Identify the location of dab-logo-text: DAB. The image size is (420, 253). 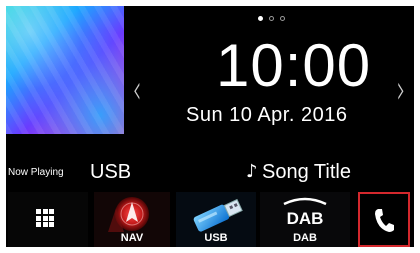
(305, 218).